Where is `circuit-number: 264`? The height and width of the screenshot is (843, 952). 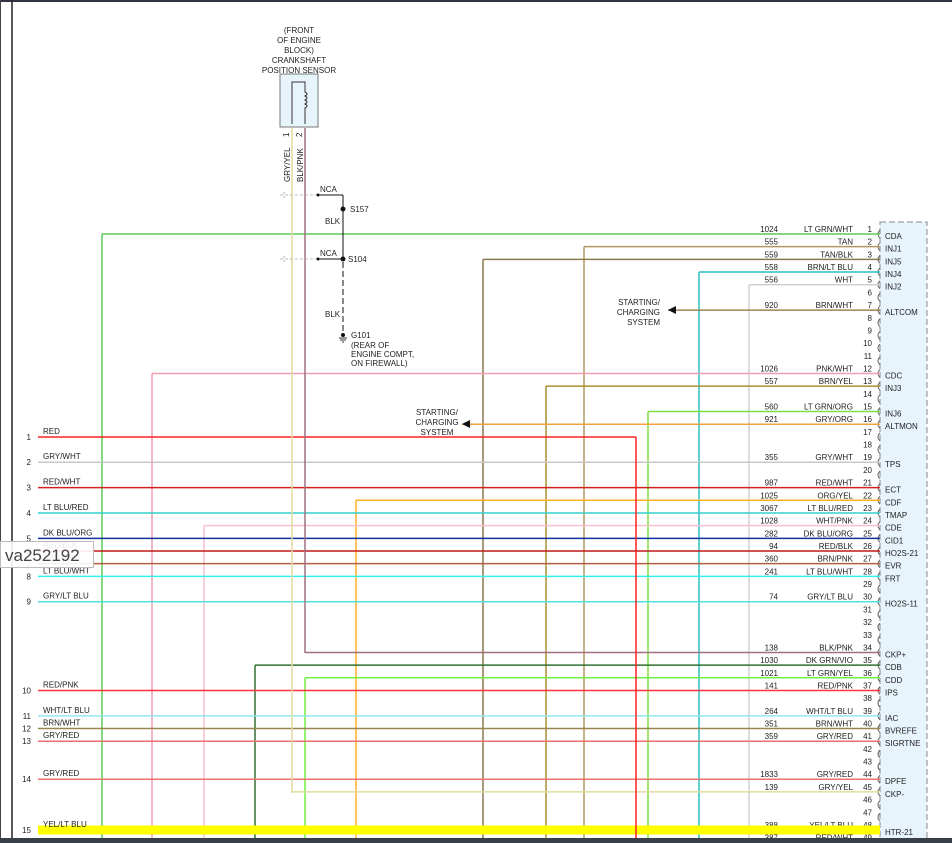 circuit-number: 264 is located at coordinates (772, 711).